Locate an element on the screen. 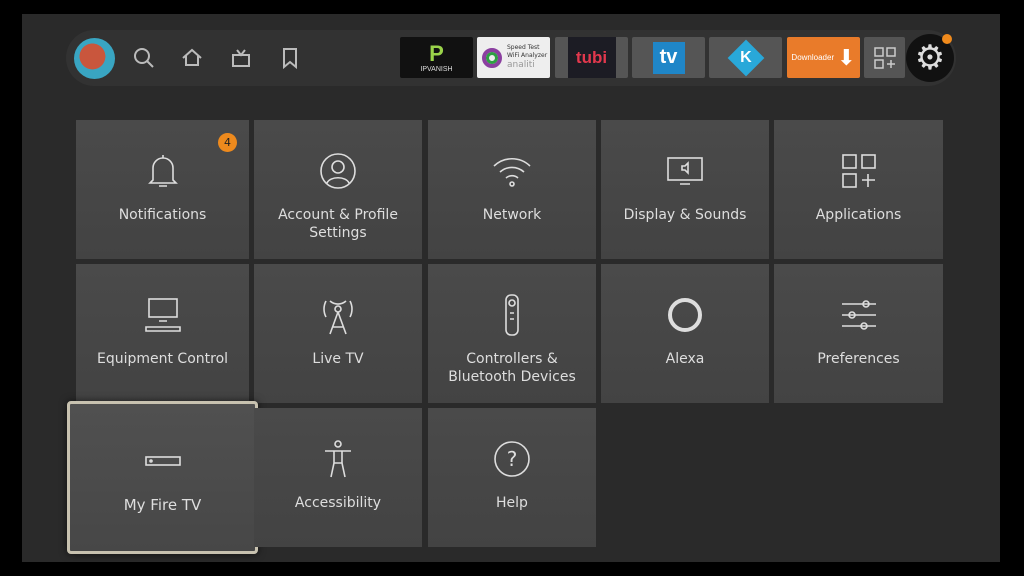 The image size is (1024, 576). tile-label: Equipment Control is located at coordinates (162, 359).